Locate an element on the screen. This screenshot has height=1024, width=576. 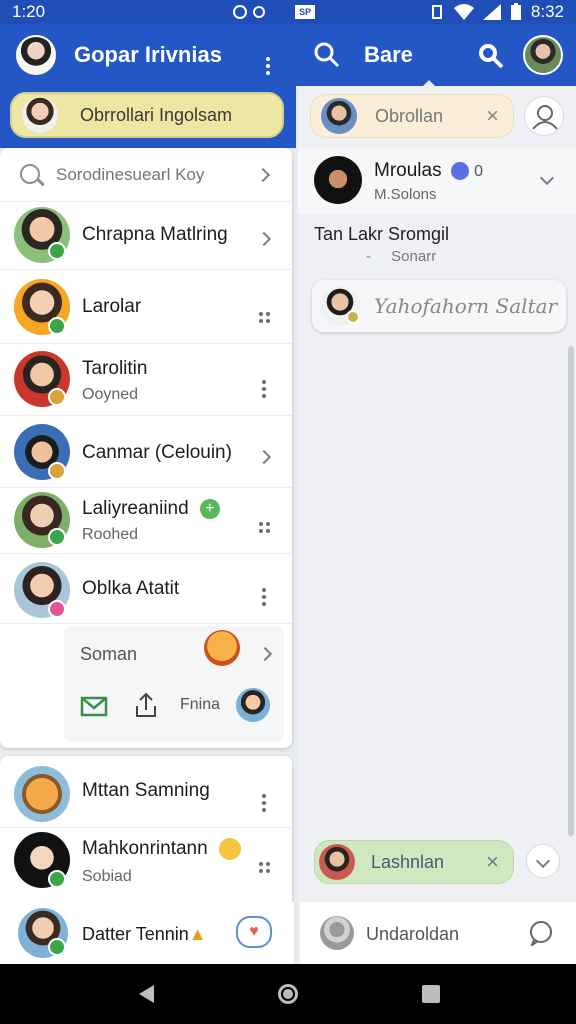
chevron-down-icon is located at coordinates (547, 178).